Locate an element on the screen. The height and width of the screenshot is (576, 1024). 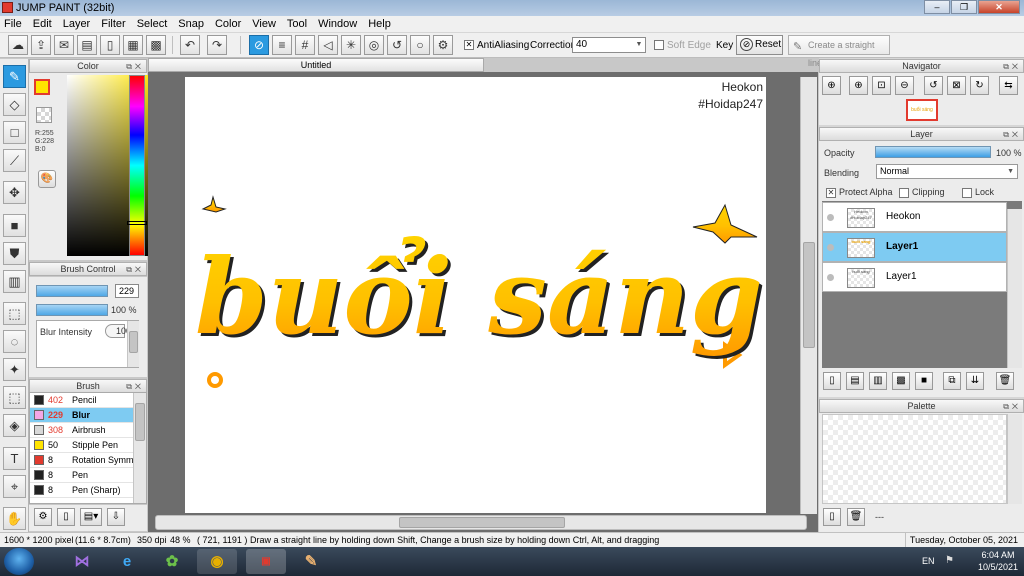
brush-item: 402 Pencil is located at coordinates (88, 400).